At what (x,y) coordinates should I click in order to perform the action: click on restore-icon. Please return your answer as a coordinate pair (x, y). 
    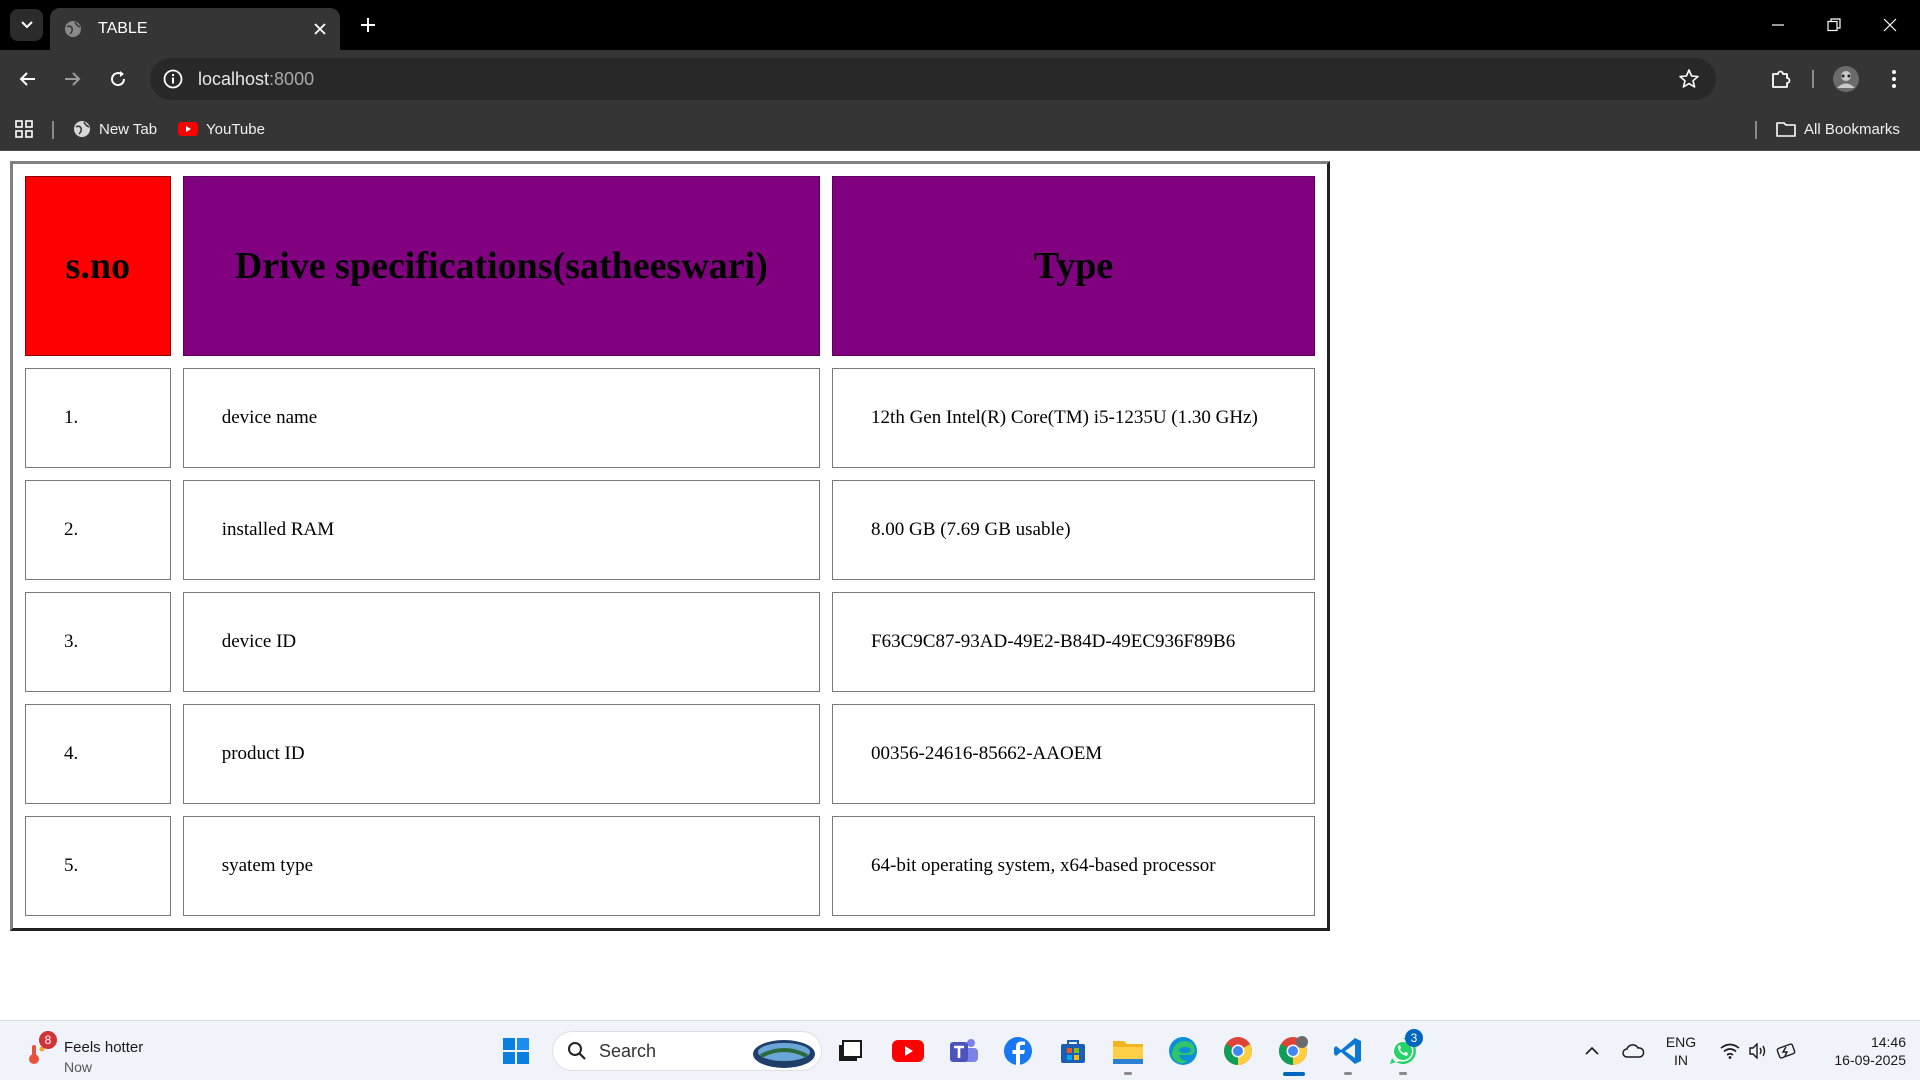
    Looking at the image, I should click on (1834, 25).